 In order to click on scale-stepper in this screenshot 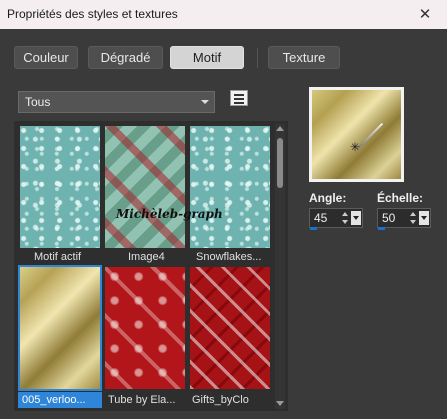, I will do `click(413, 218)`.